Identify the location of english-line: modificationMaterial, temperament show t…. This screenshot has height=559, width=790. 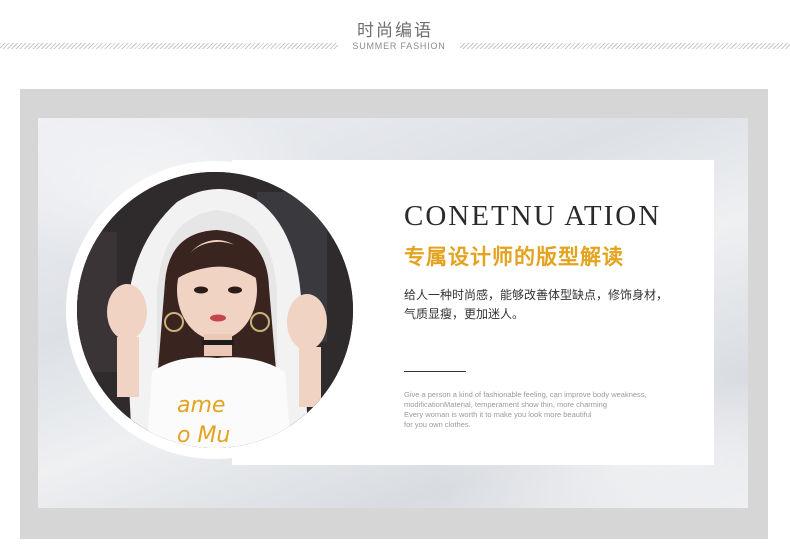
(506, 404).